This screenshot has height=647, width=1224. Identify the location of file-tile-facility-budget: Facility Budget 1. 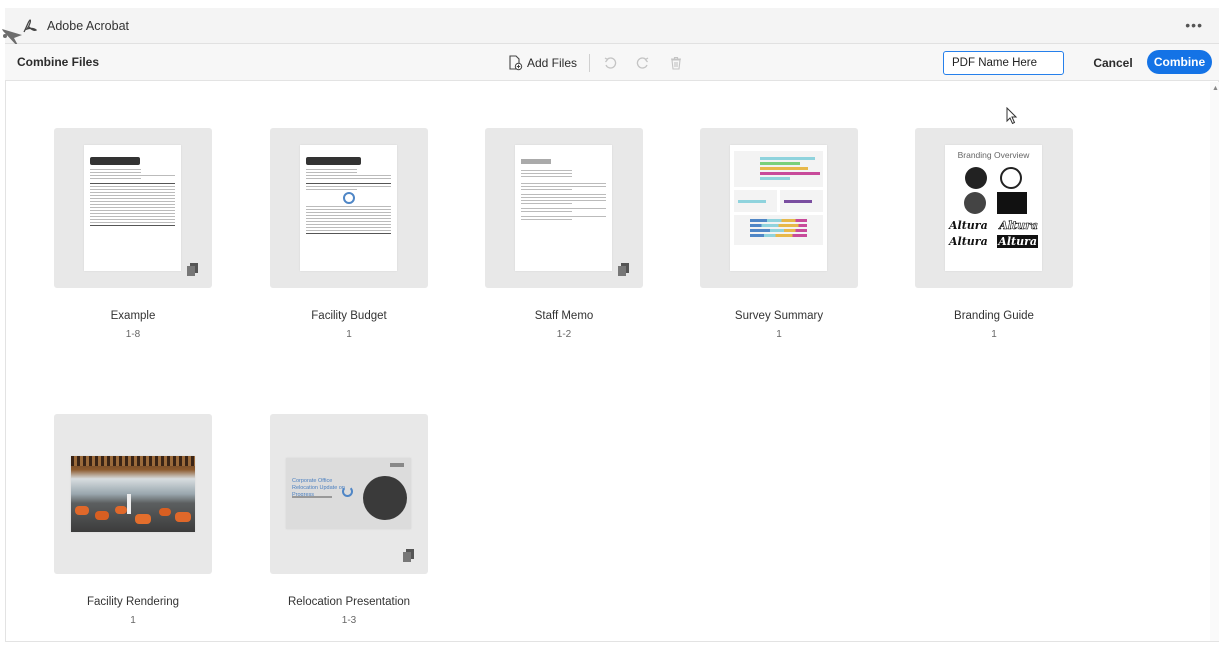
(349, 234).